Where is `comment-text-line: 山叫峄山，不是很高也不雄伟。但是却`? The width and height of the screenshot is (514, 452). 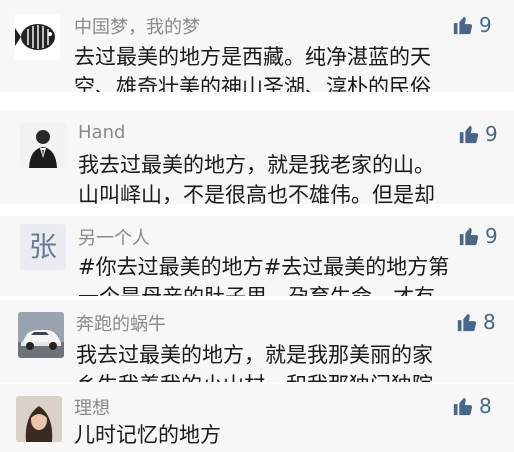
comment-text-line: 山叫峄山，不是很高也不雄伟。但是却 is located at coordinates (256, 193).